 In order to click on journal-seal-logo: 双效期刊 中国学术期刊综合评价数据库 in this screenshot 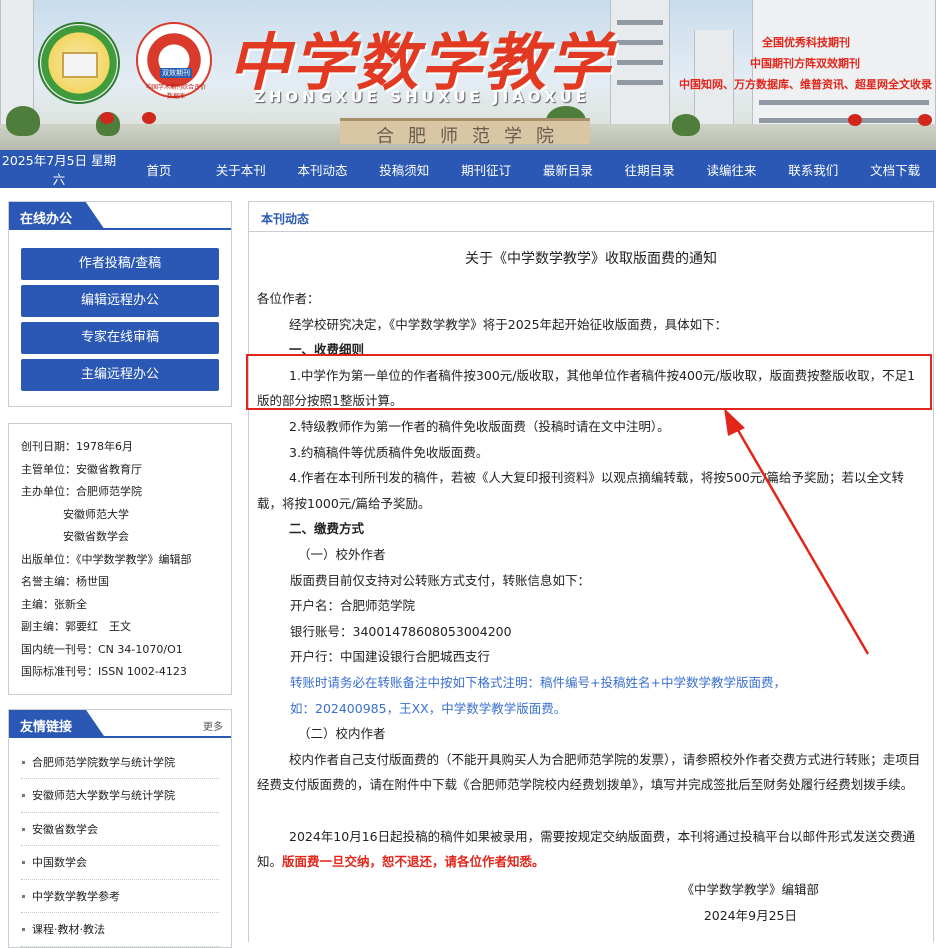, I will do `click(174, 61)`.